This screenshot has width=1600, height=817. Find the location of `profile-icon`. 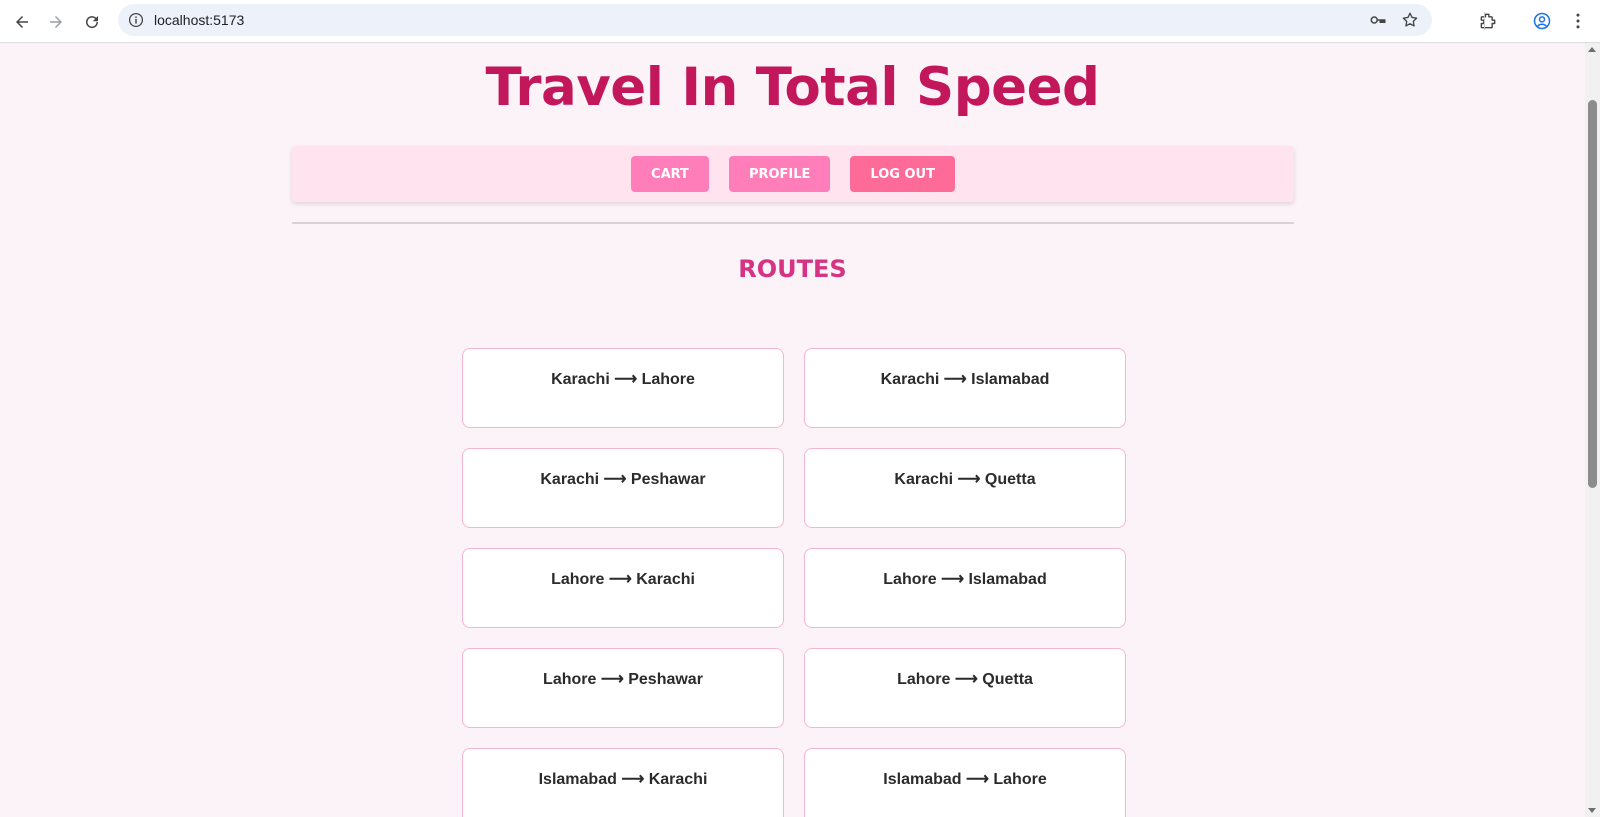

profile-icon is located at coordinates (1542, 21).